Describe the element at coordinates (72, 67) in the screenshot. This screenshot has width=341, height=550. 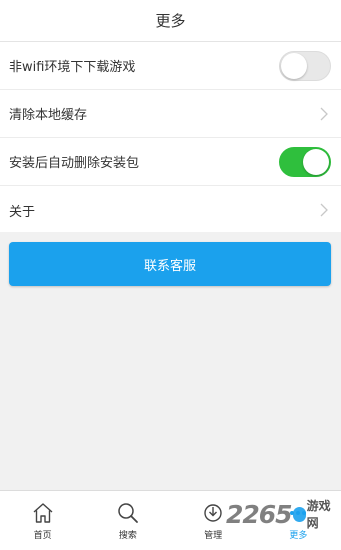
I see `setting-label: 非wifi环境下下载游戏` at that location.